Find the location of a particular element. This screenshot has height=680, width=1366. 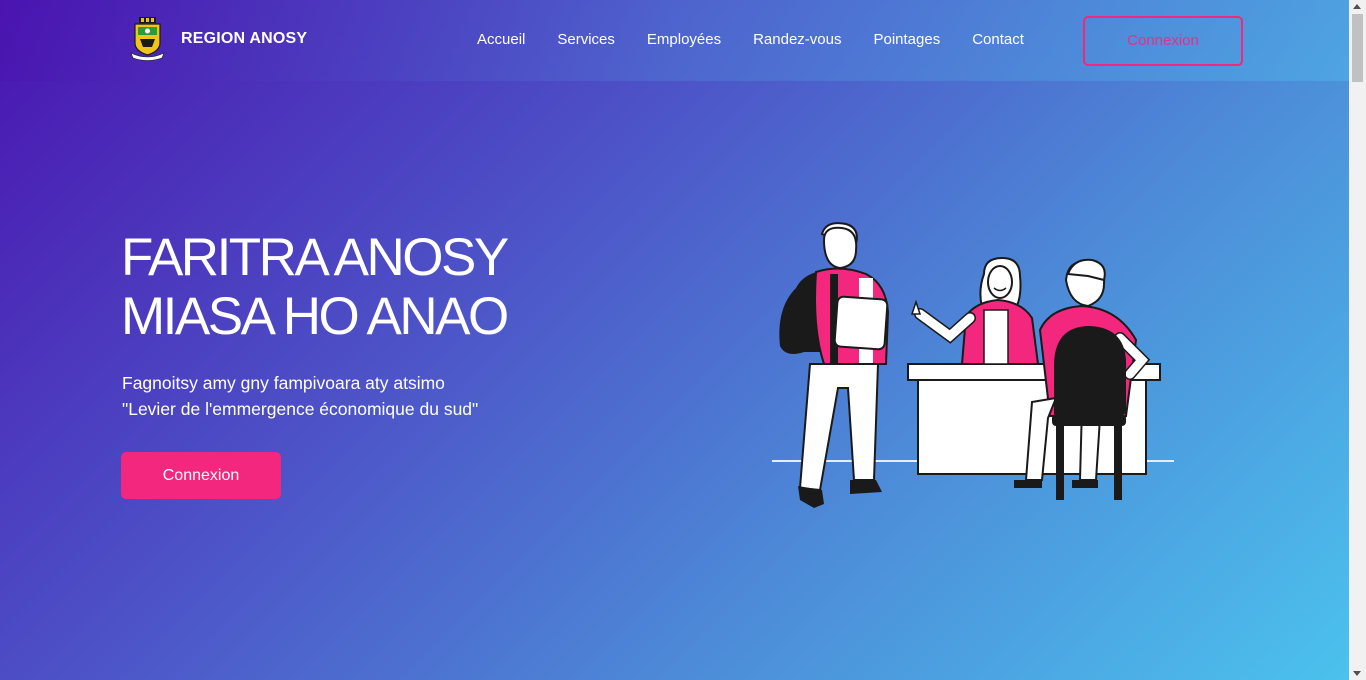

vertical-scrollbar is located at coordinates (1357, 340).